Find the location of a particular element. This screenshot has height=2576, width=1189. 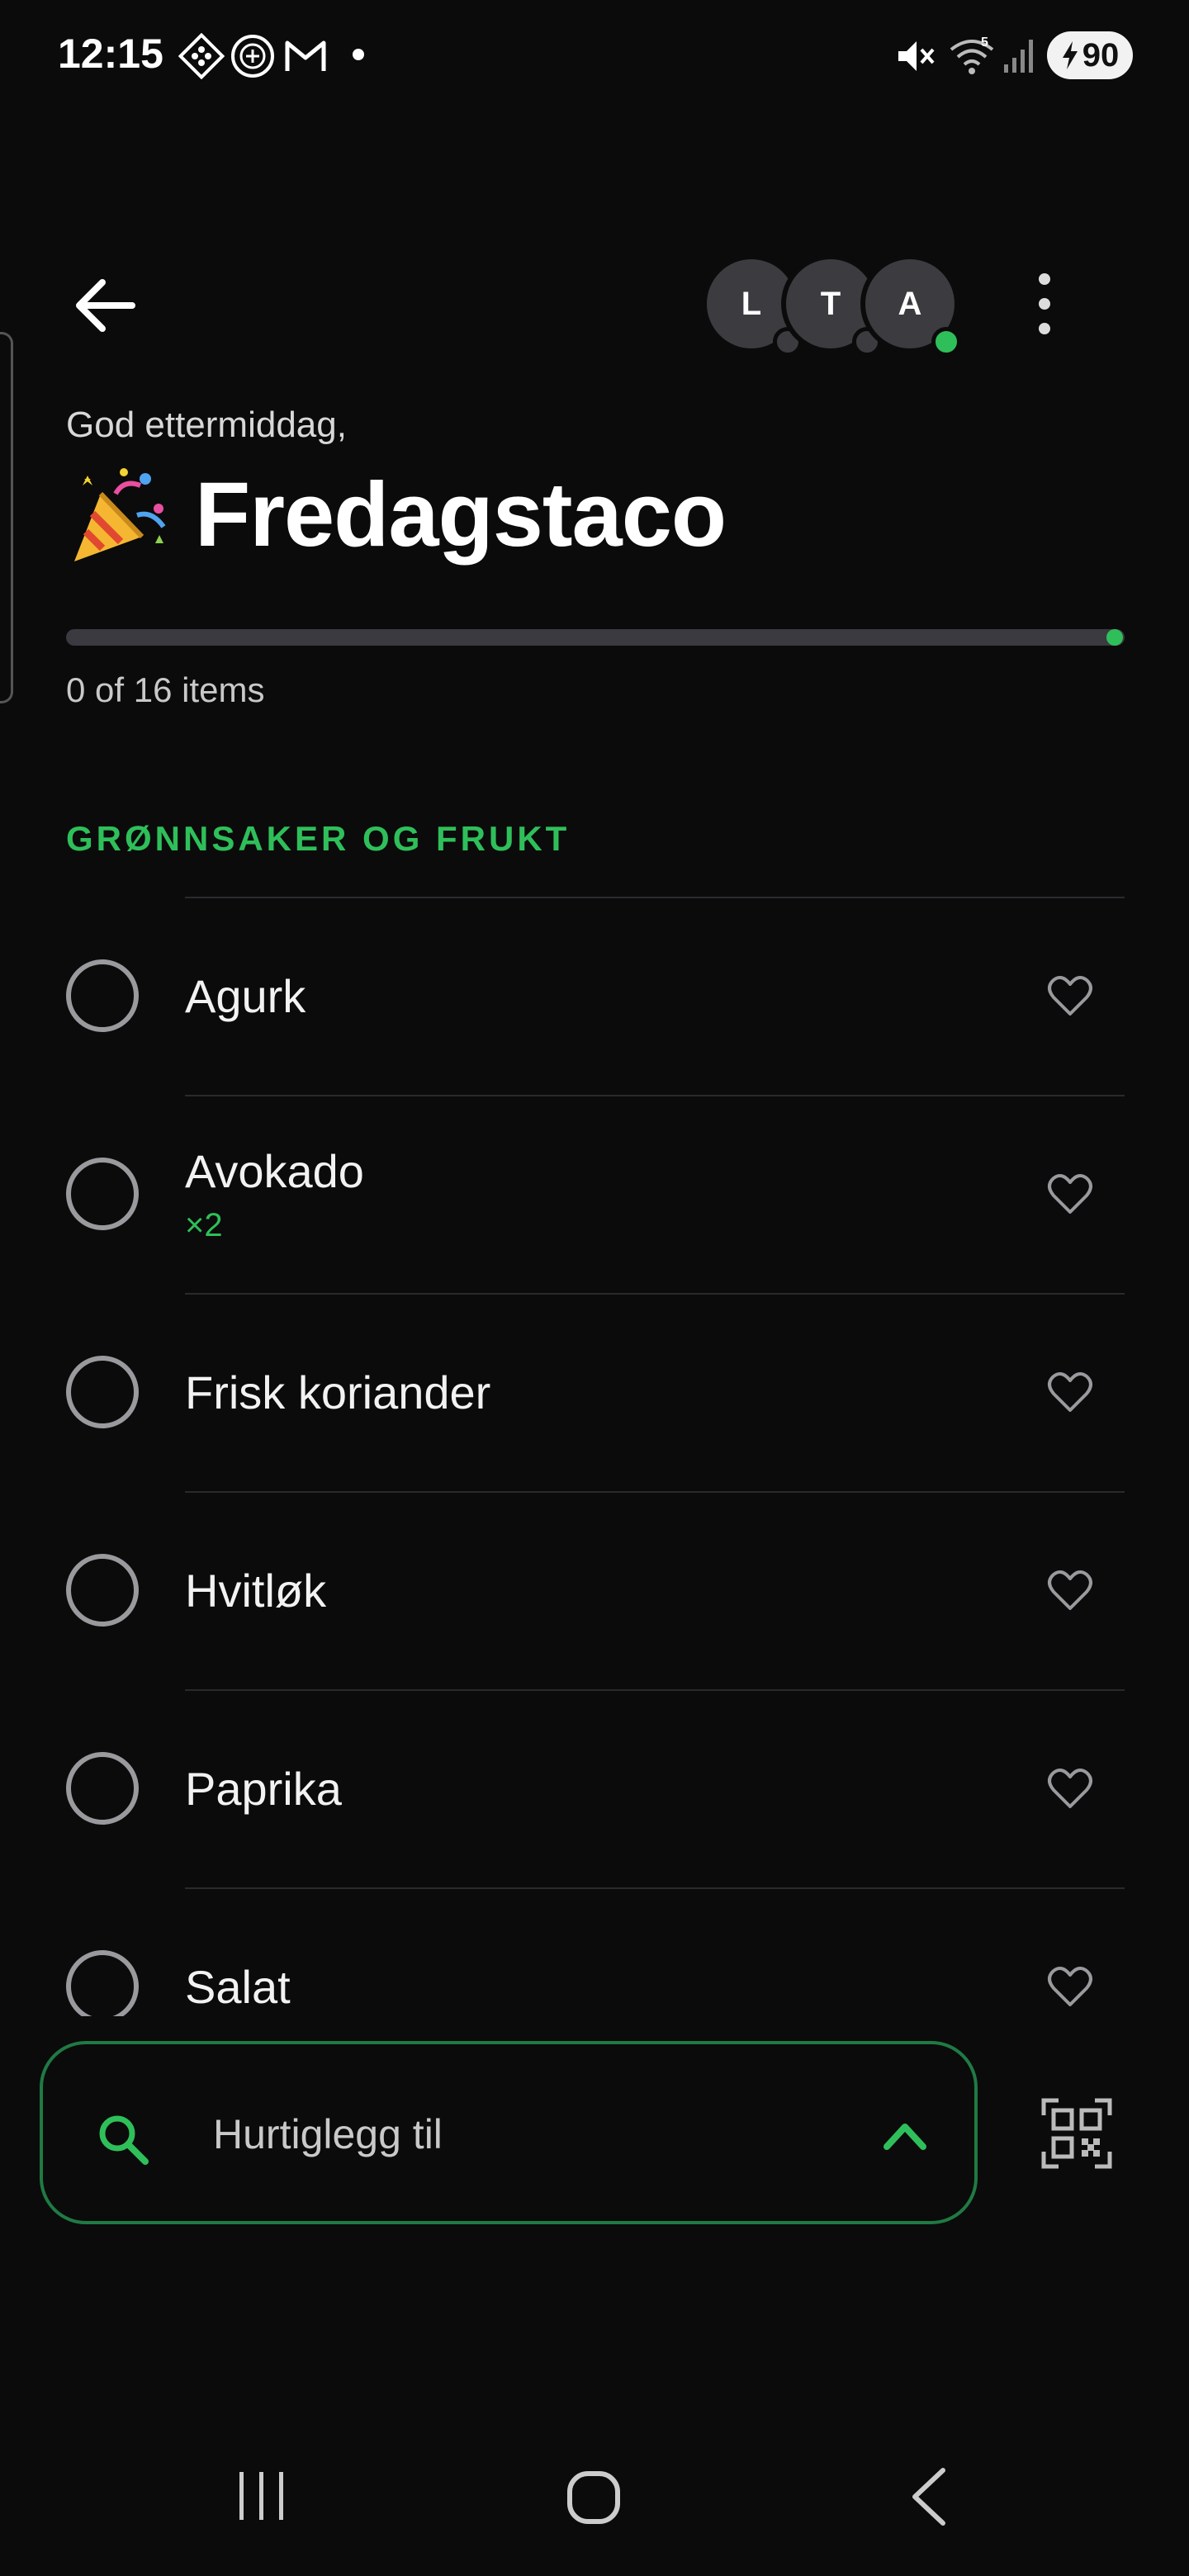

gmail-icon is located at coordinates (305, 55).